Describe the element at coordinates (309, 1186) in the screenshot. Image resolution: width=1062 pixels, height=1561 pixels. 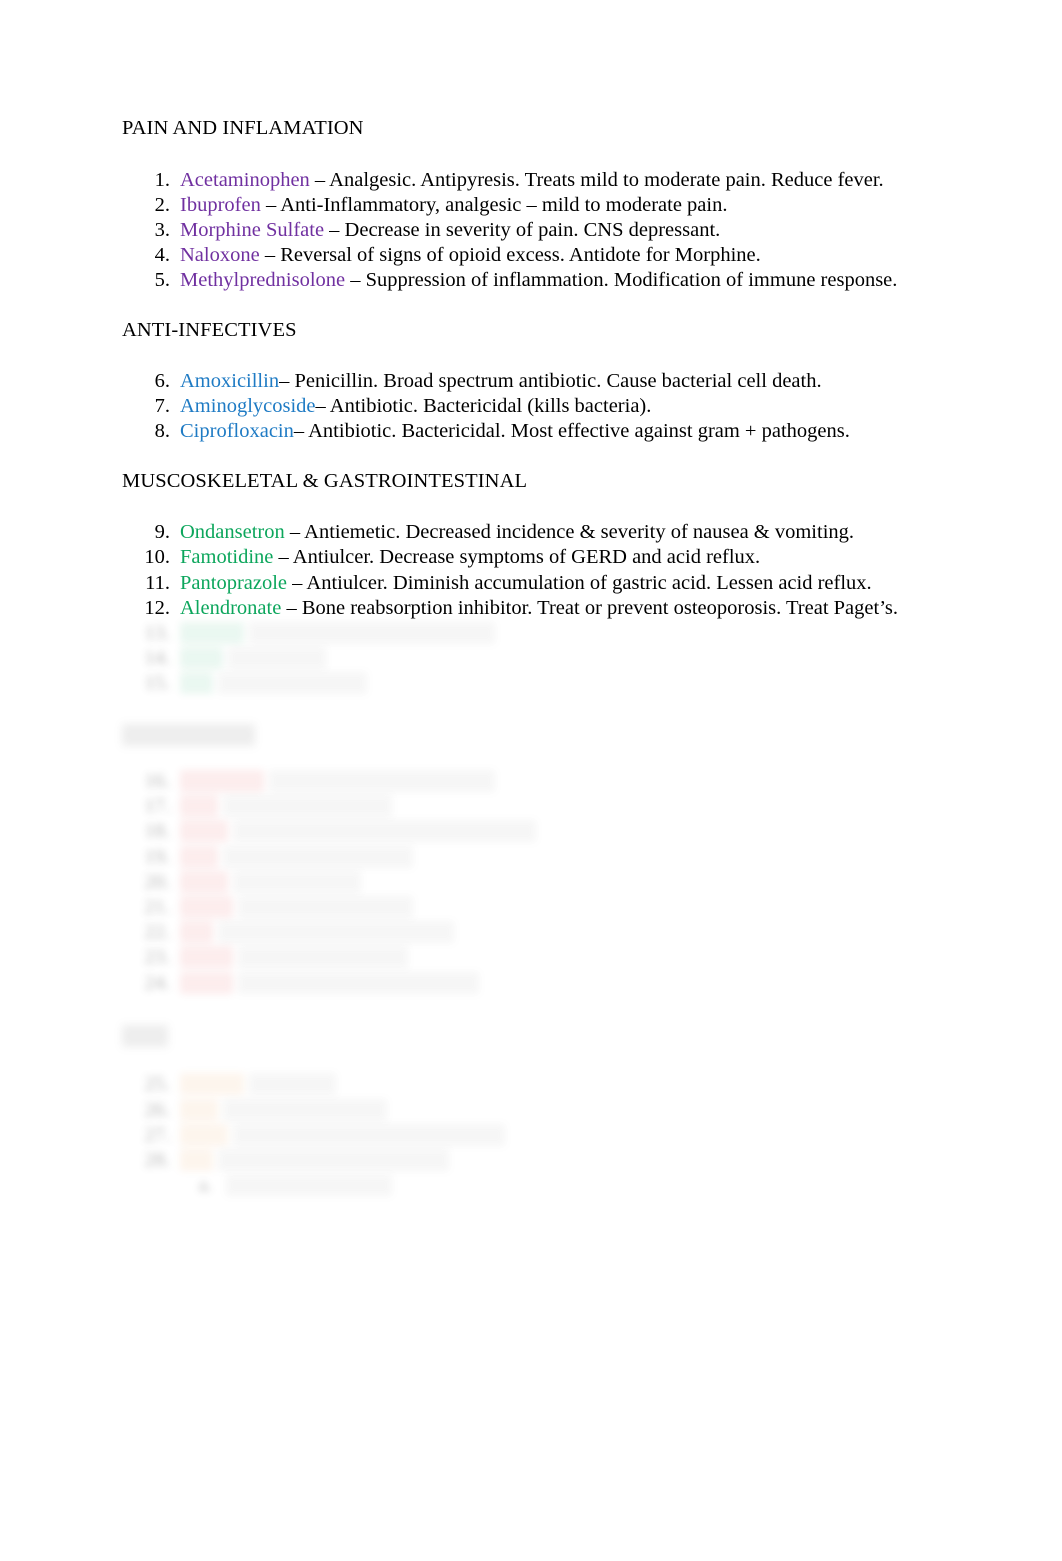
I see `redacted-sub-description` at that location.